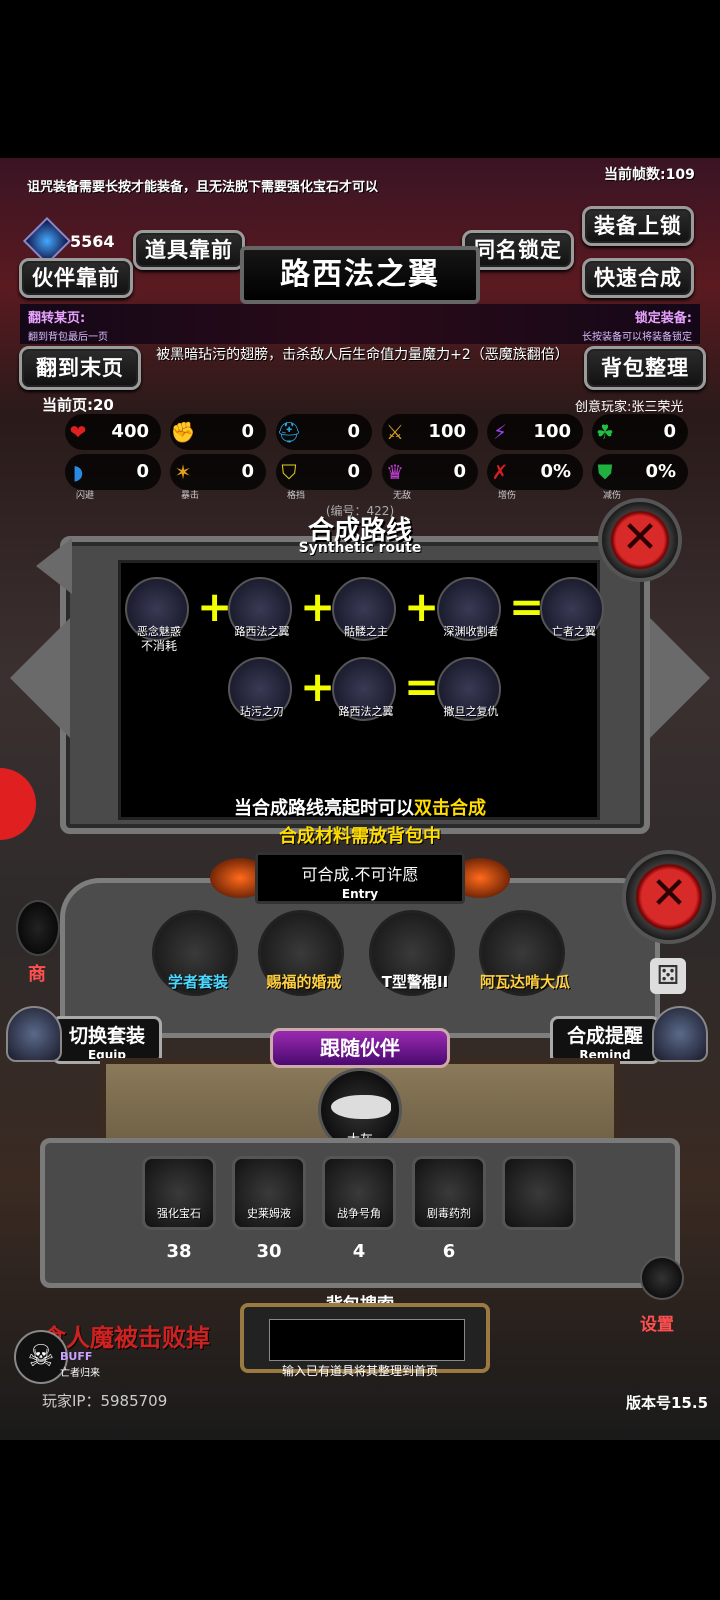 This screenshot has height=1600, width=720. What do you see at coordinates (422, 686) in the screenshot?
I see `equals-icon: =` at bounding box center [422, 686].